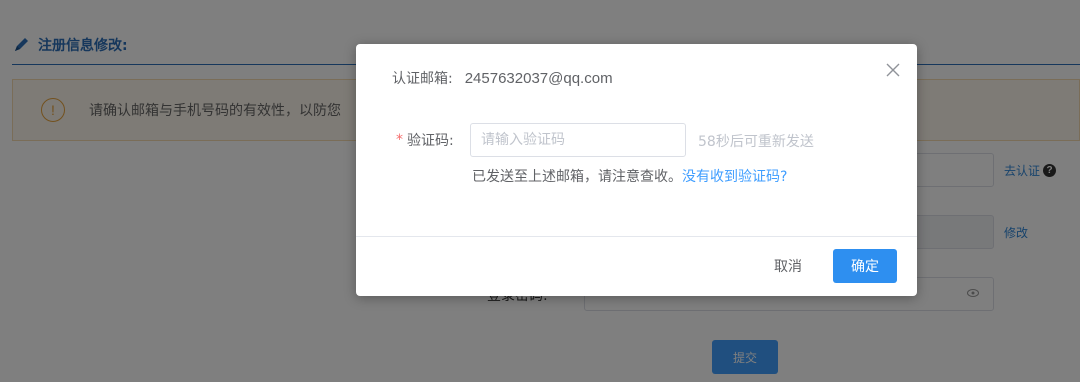  I want to click on confirm-button: 确定, so click(865, 266).